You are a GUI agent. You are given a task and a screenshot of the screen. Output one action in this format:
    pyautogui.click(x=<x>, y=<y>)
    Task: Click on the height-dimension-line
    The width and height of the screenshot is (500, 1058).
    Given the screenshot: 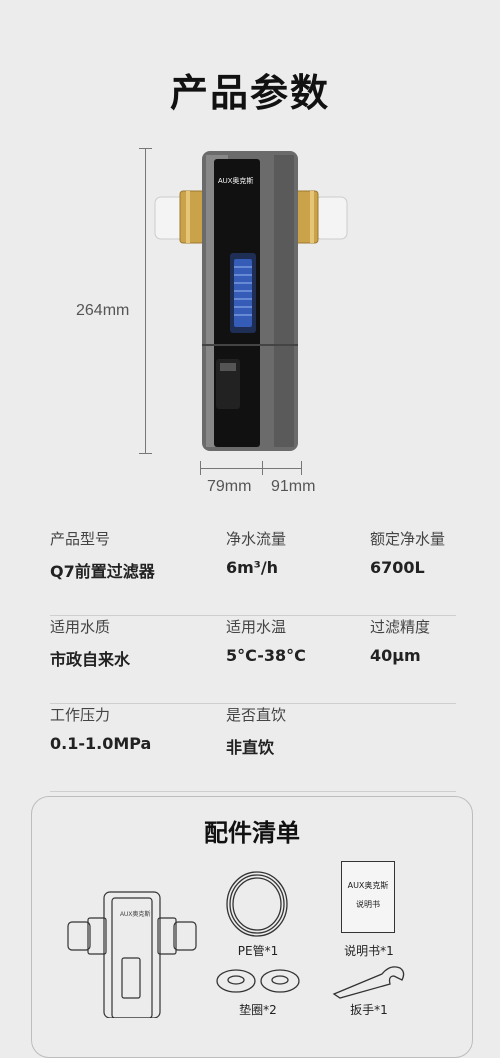 What is the action you would take?
    pyautogui.click(x=145, y=301)
    